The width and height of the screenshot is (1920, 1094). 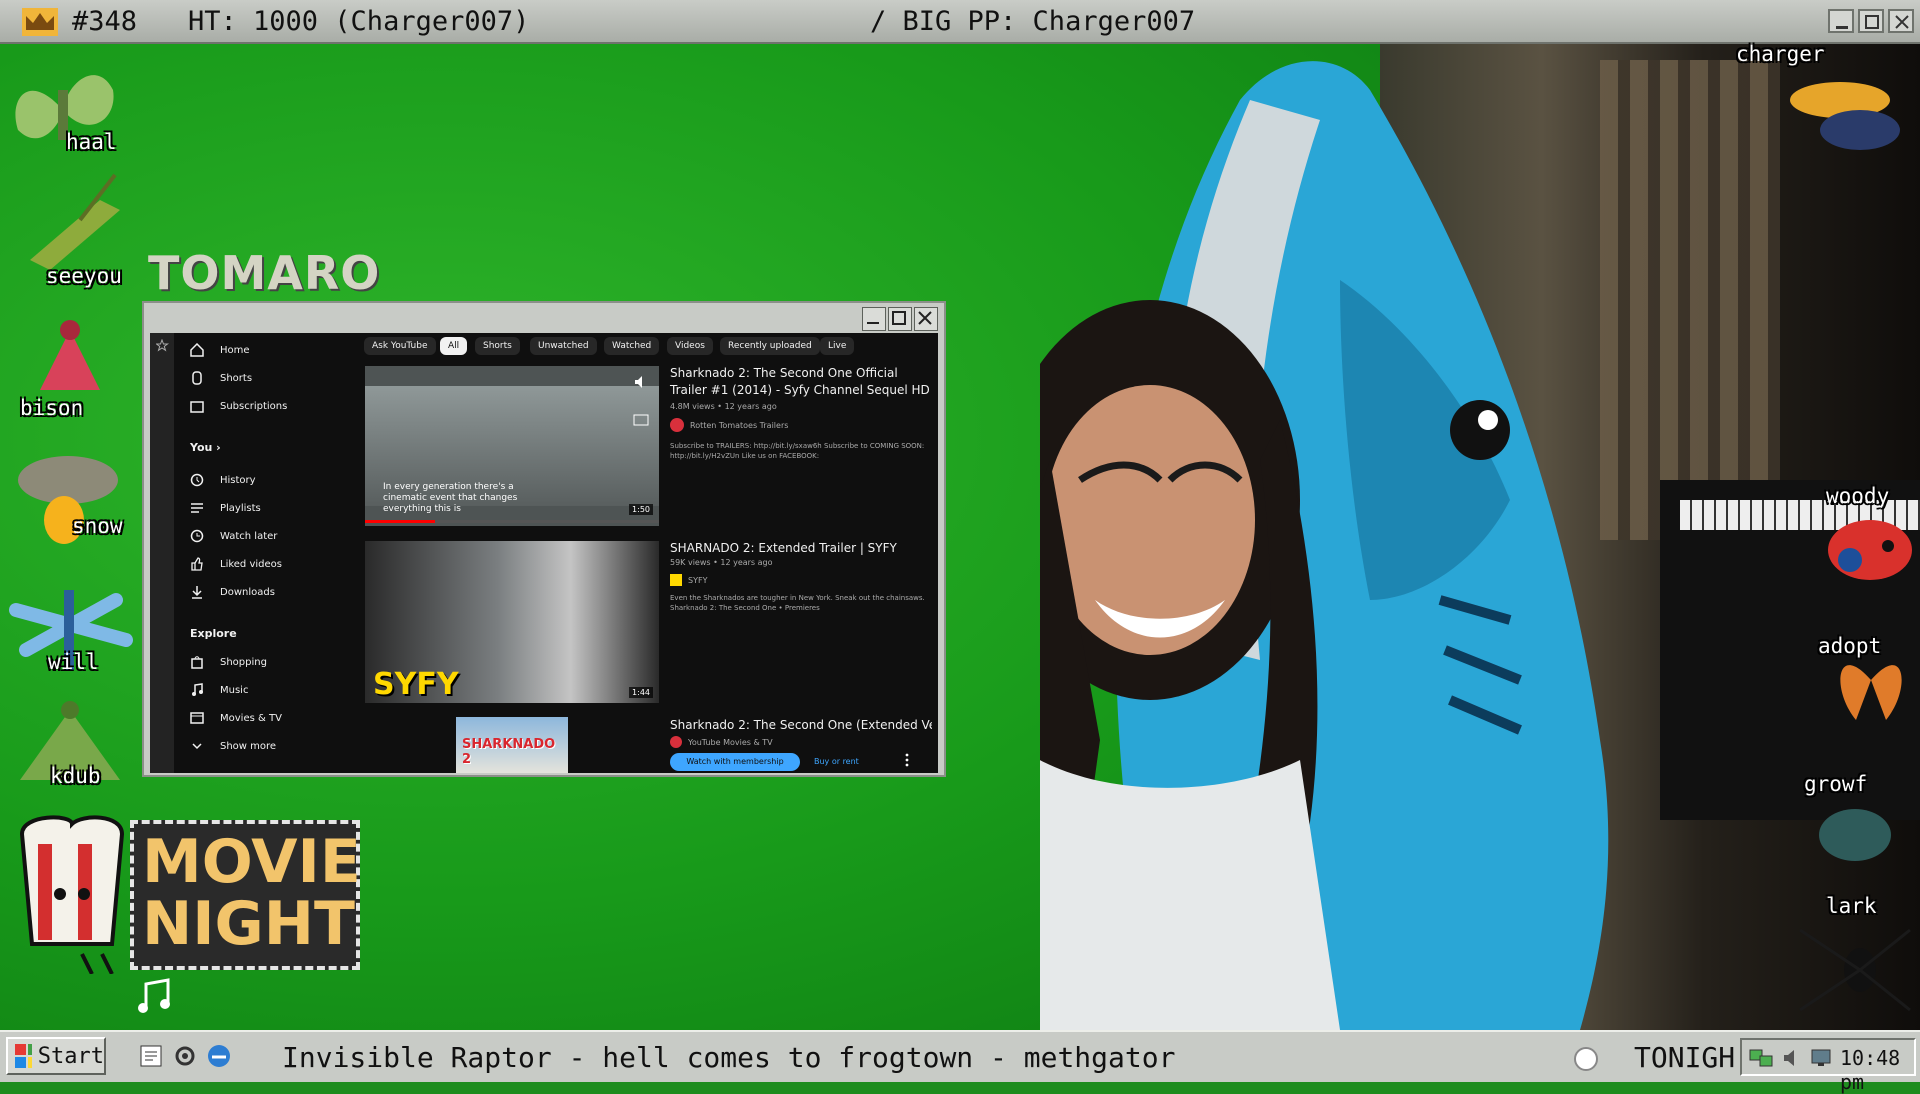 What do you see at coordinates (232, 592) in the screenshot?
I see `sidebar-item-downloads: Downloads` at bounding box center [232, 592].